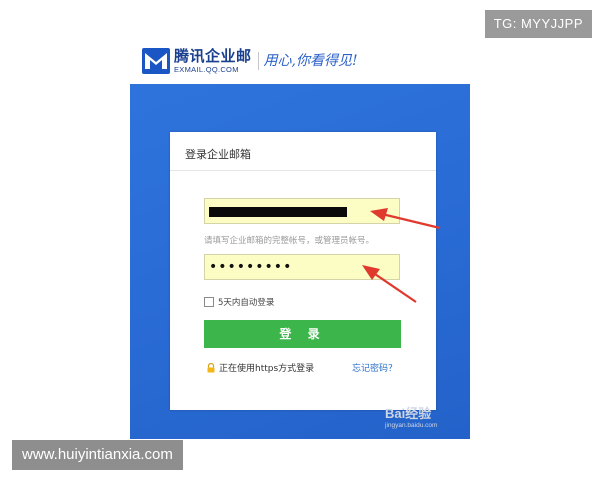  I want to click on login-card-title: 登录企业邮箱, so click(218, 154).